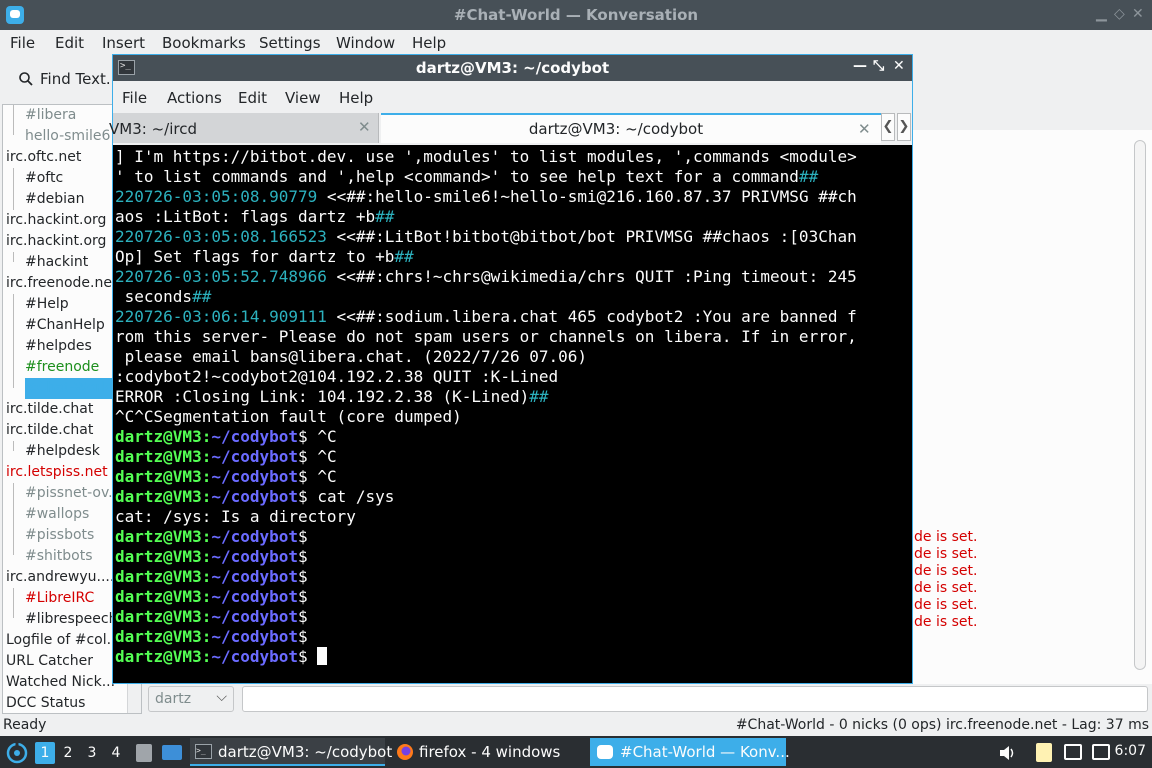  Describe the element at coordinates (1101, 14) in the screenshot. I see `minimize-icon: ▁` at that location.